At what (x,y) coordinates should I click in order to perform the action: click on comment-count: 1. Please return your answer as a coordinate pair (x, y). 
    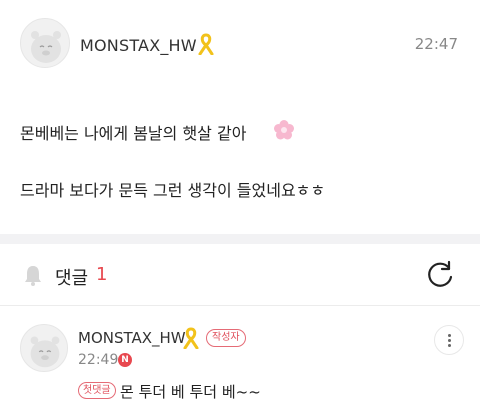
    Looking at the image, I should click on (102, 274).